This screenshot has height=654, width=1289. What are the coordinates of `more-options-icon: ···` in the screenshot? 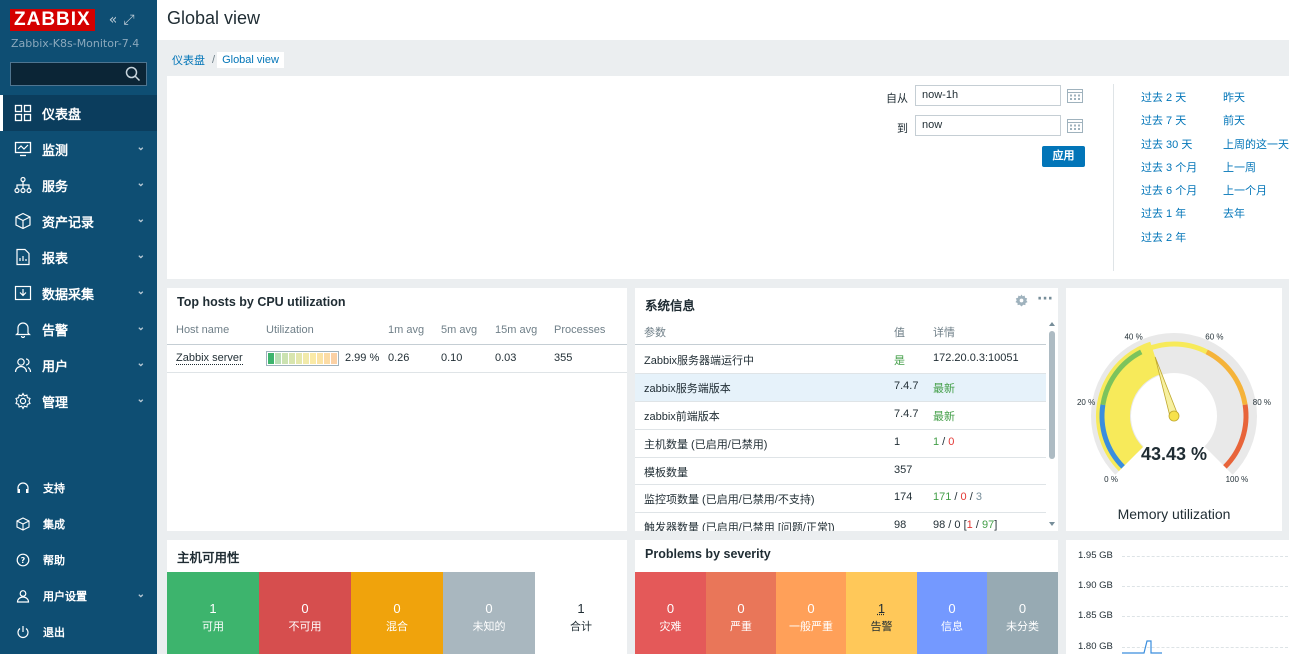 It's located at (1045, 299).